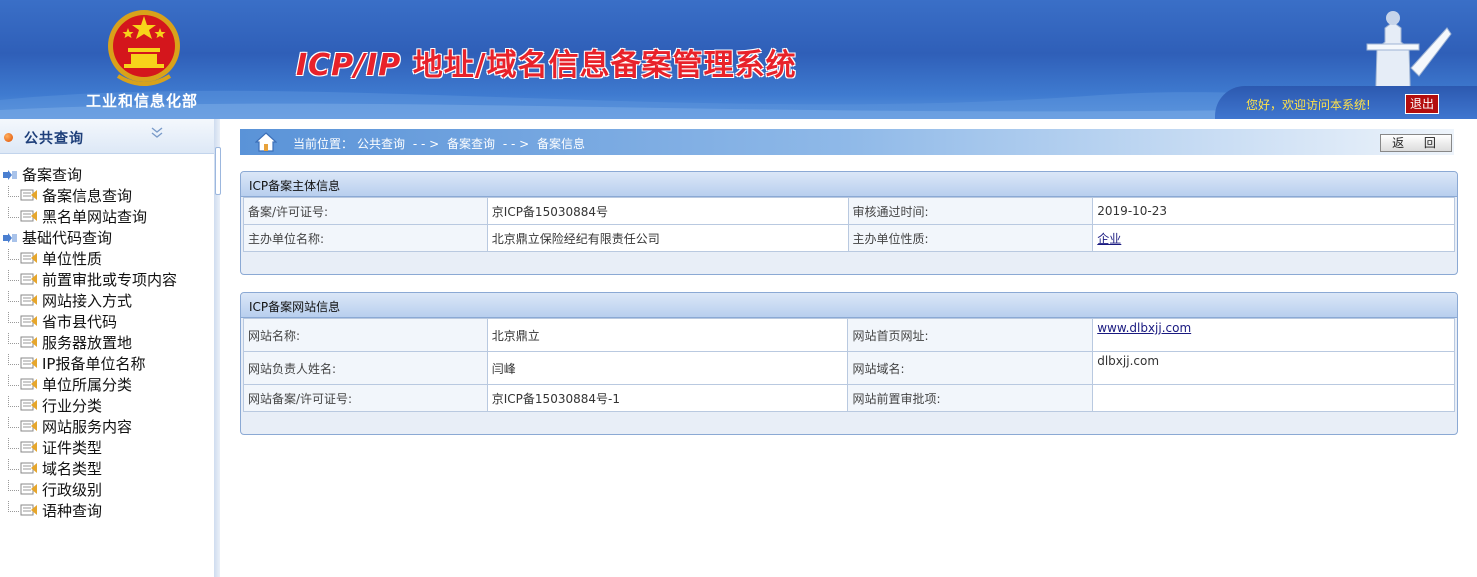  What do you see at coordinates (667, 335) in the screenshot?
I see `value-site-name: 北京鼎立` at bounding box center [667, 335].